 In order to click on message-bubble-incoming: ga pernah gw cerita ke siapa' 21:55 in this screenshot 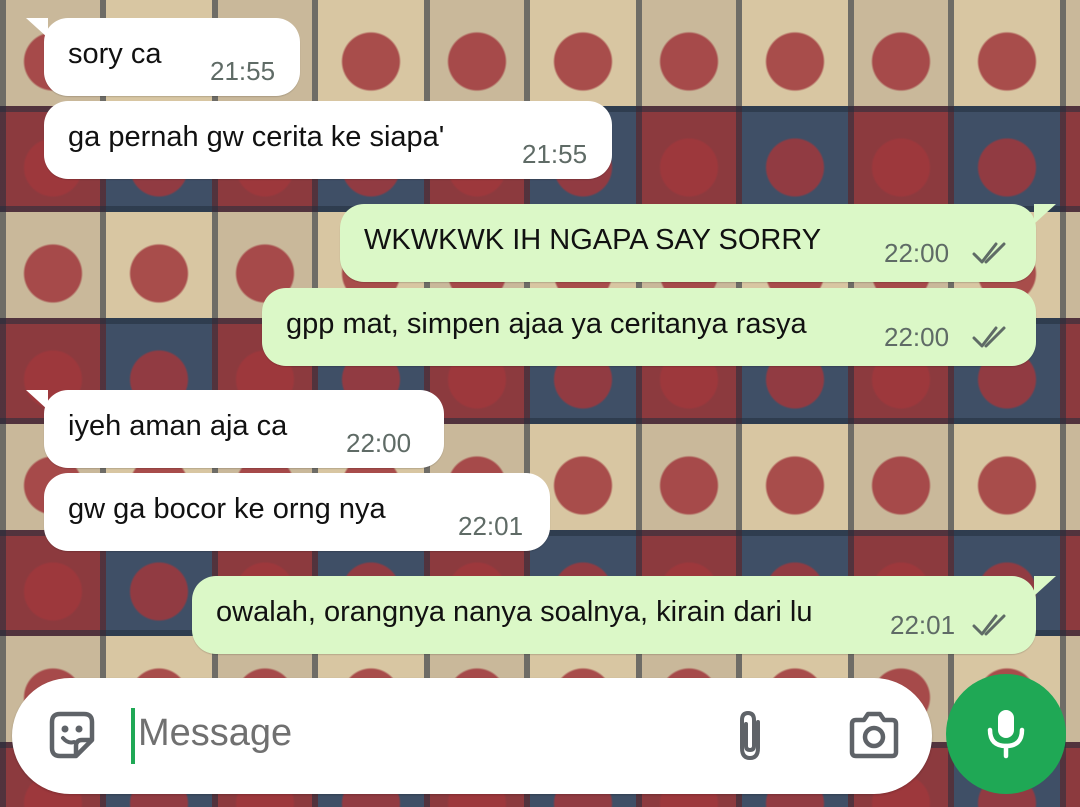, I will do `click(328, 140)`.